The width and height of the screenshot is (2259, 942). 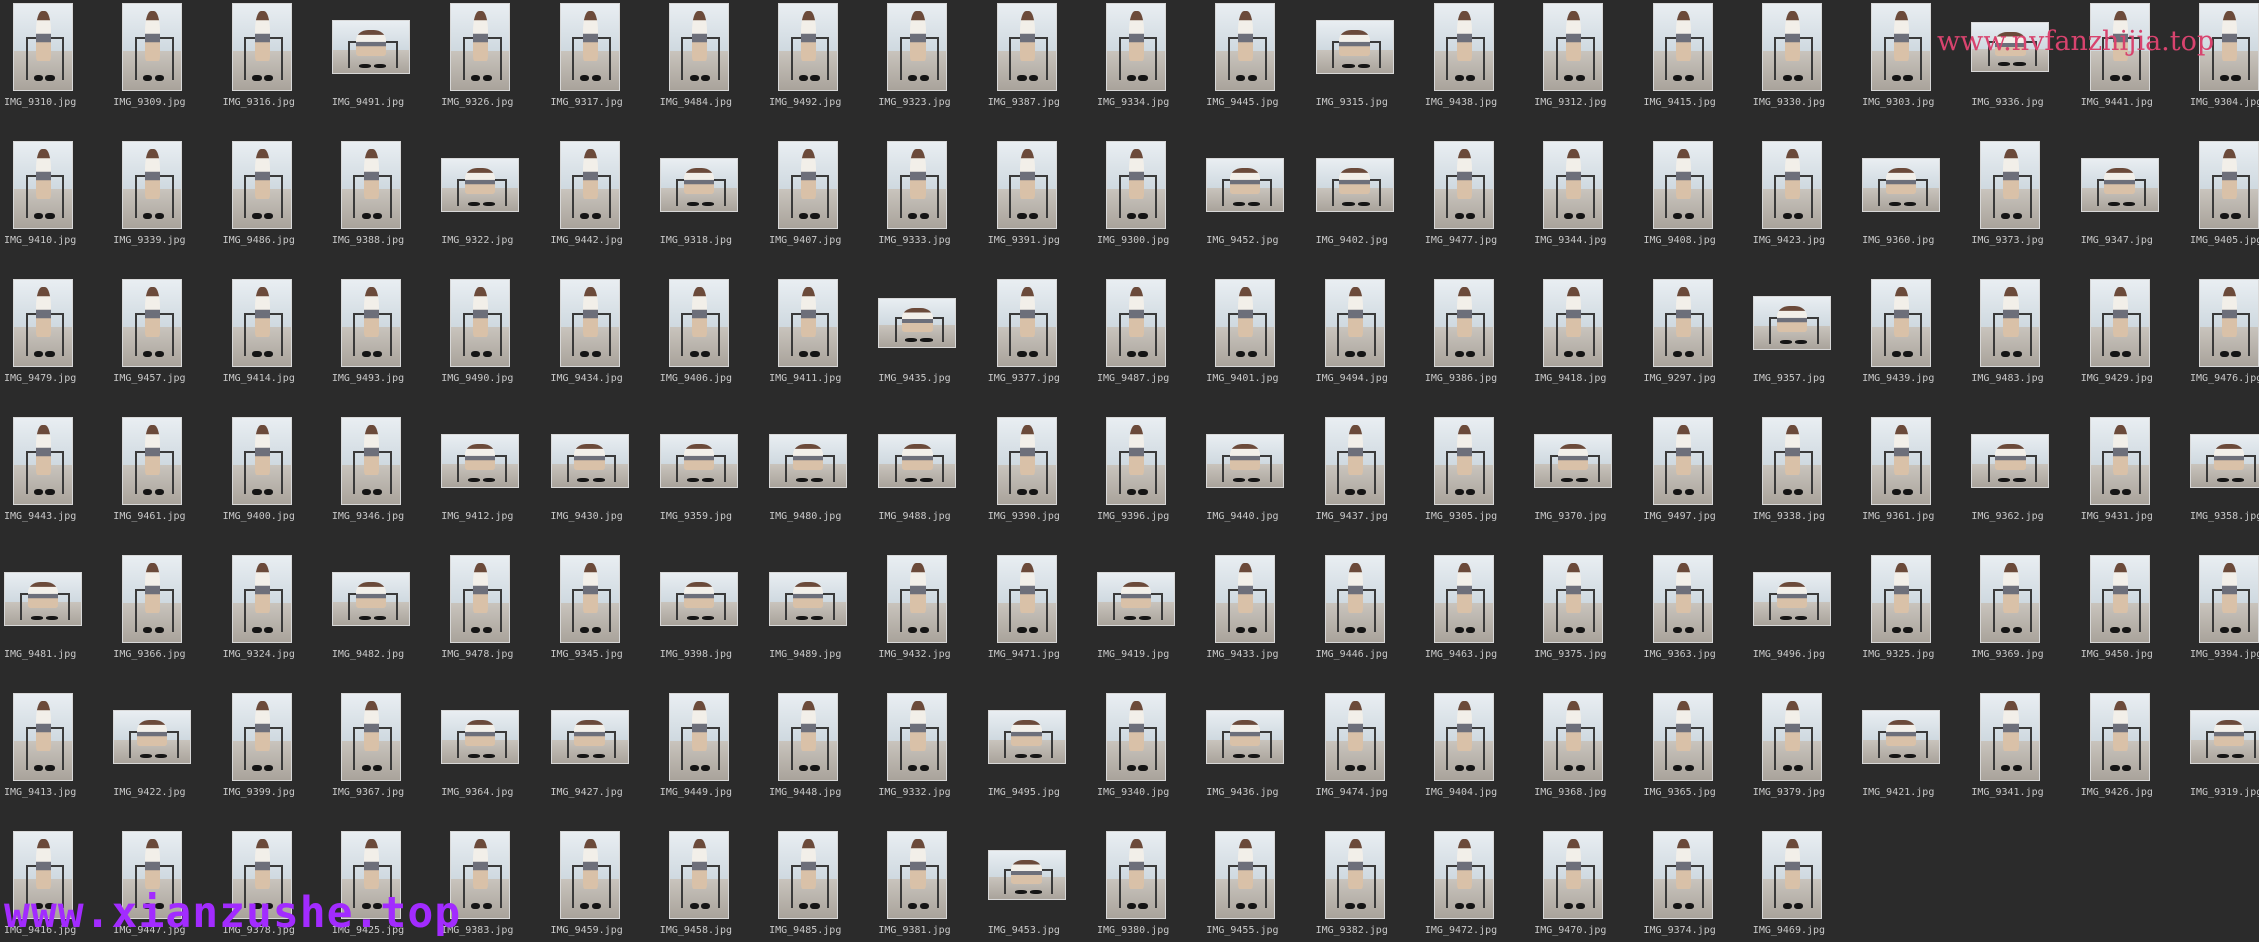 I want to click on thumbnail-item: IMG_9407.jpg, so click(x=819, y=207).